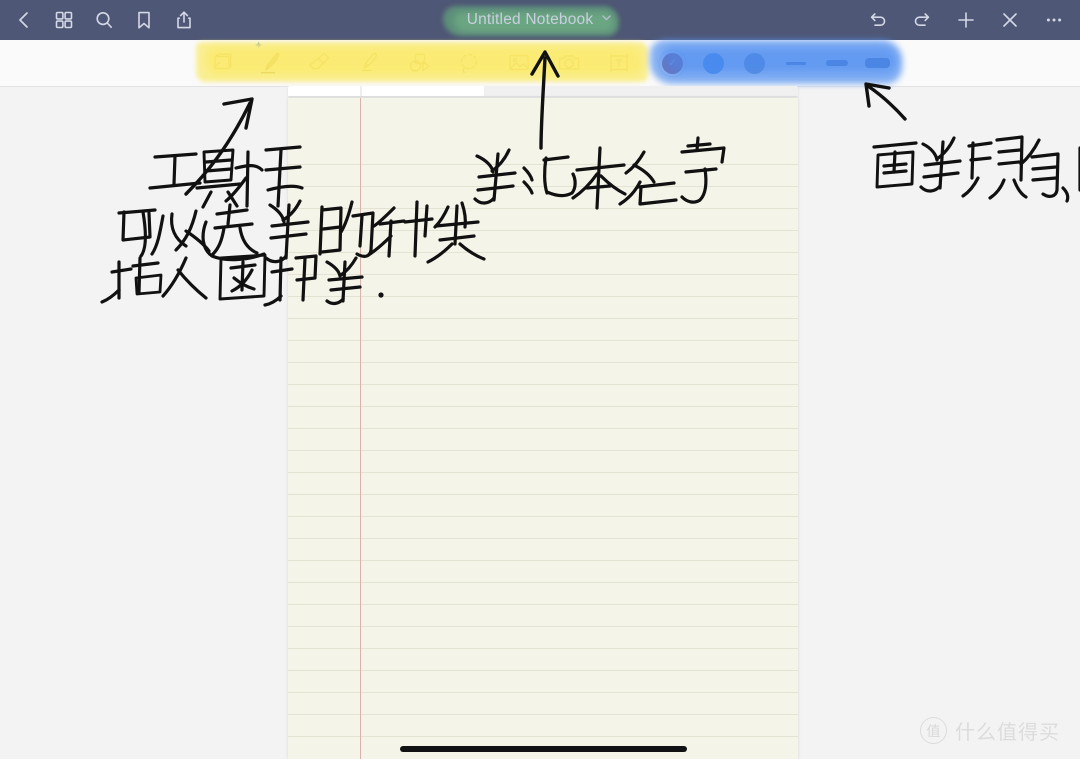 Image resolution: width=1080 pixels, height=759 pixels. Describe the element at coordinates (424, 61) in the screenshot. I see `annotation-highlight-tools-inner` at that location.